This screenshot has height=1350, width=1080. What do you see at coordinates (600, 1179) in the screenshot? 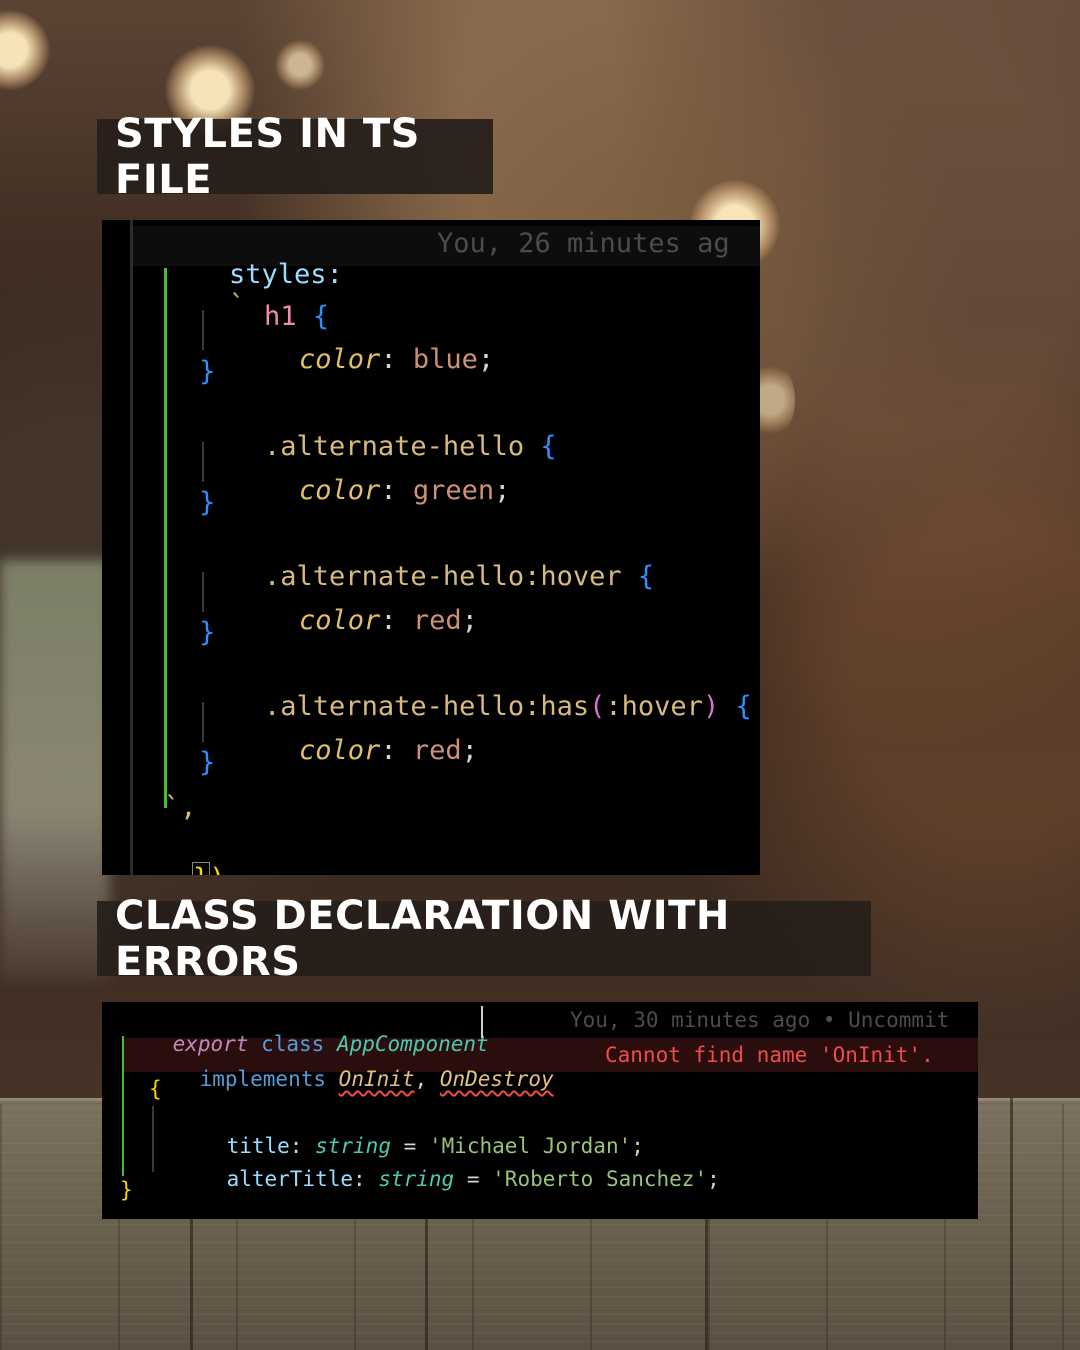
I see `alter-title-value: 'Roberto Sanchez'` at bounding box center [600, 1179].